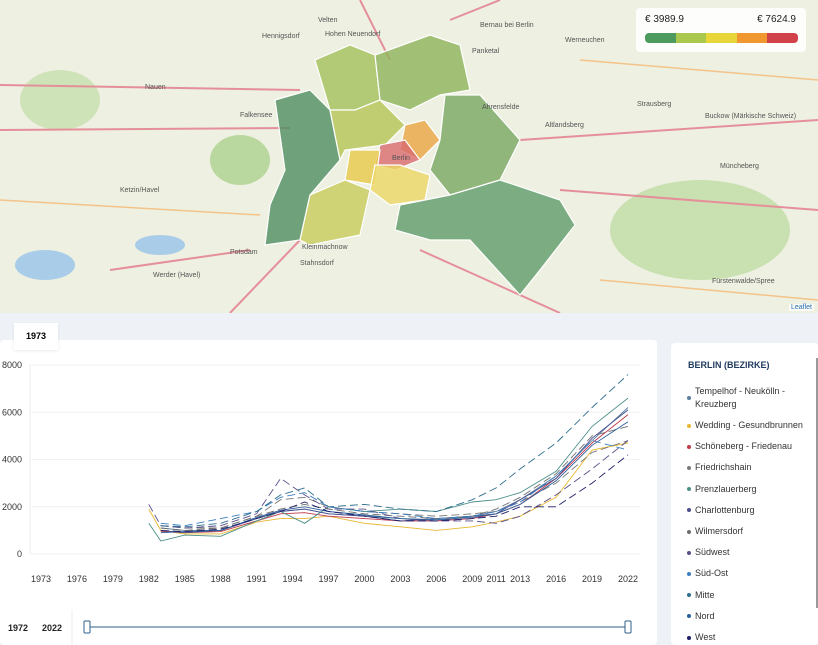 Image resolution: width=818 pixels, height=645 pixels. I want to click on x-tick-label: 2009, so click(472, 579).